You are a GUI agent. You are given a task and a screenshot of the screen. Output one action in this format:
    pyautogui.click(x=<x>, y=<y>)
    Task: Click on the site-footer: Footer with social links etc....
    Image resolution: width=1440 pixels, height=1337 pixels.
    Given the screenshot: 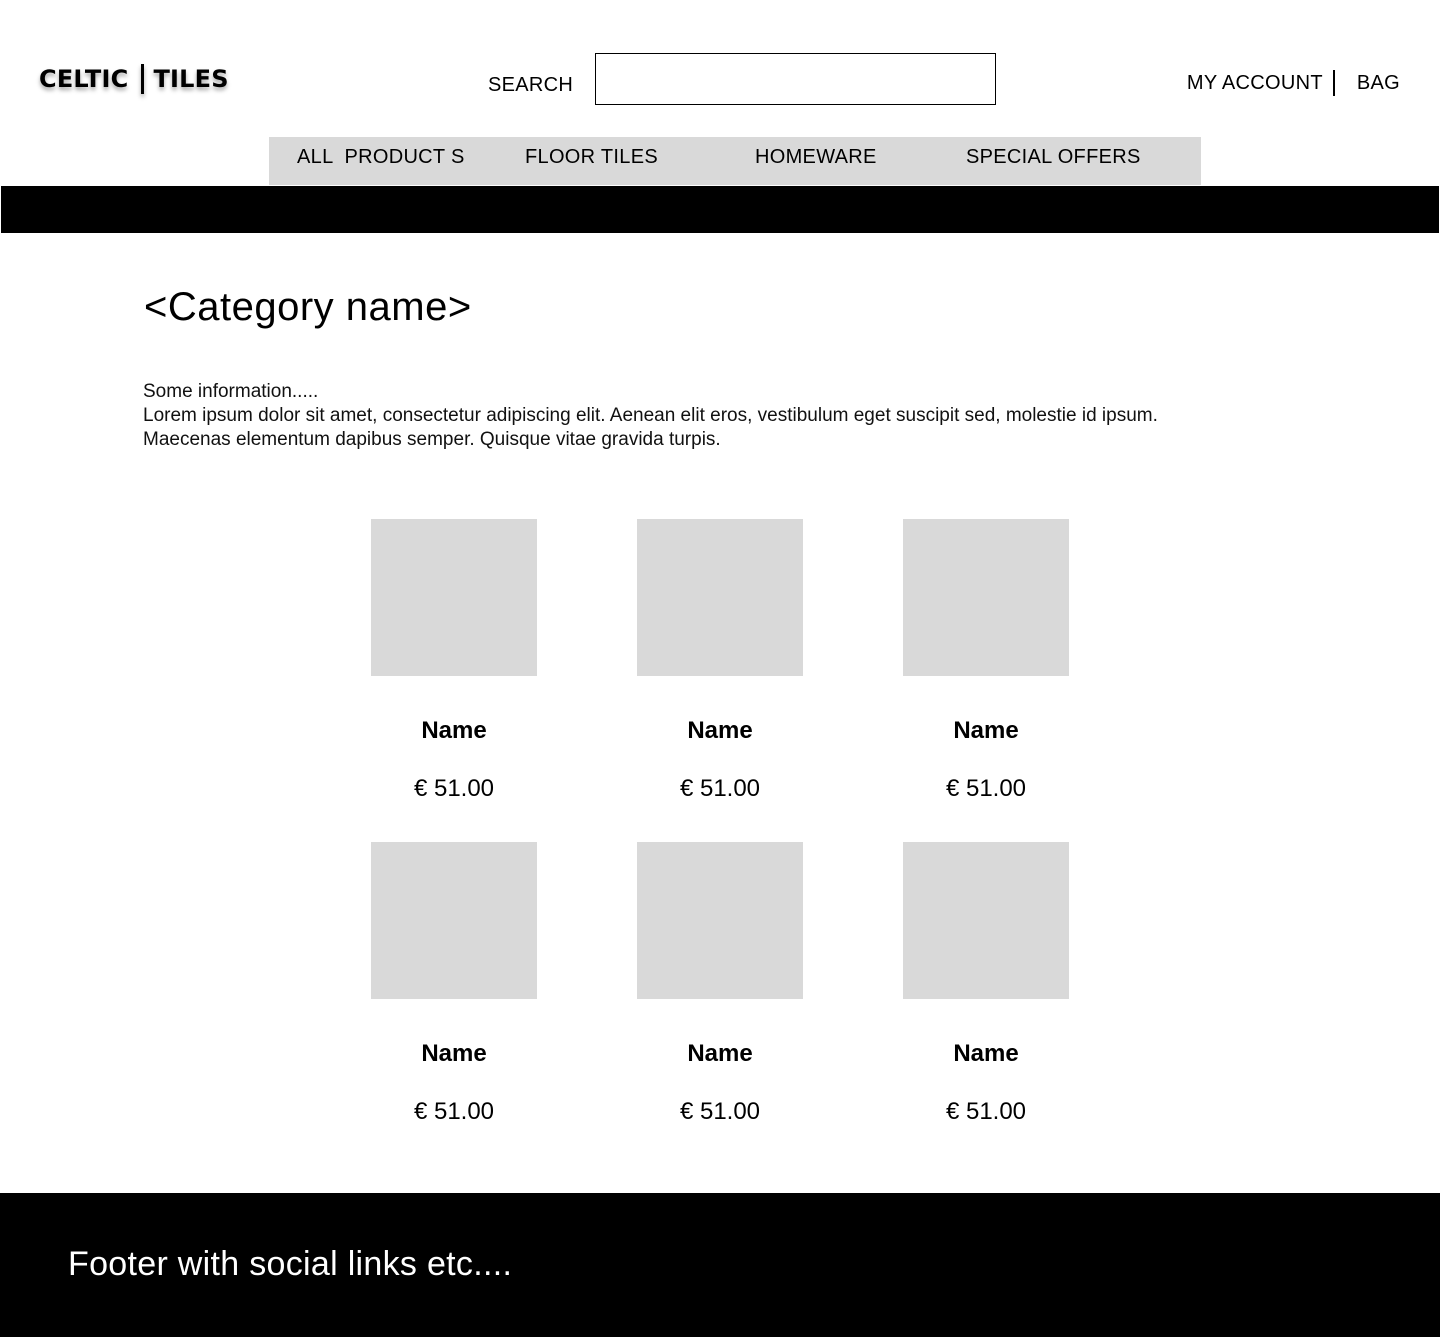 What is the action you would take?
    pyautogui.click(x=720, y=1265)
    